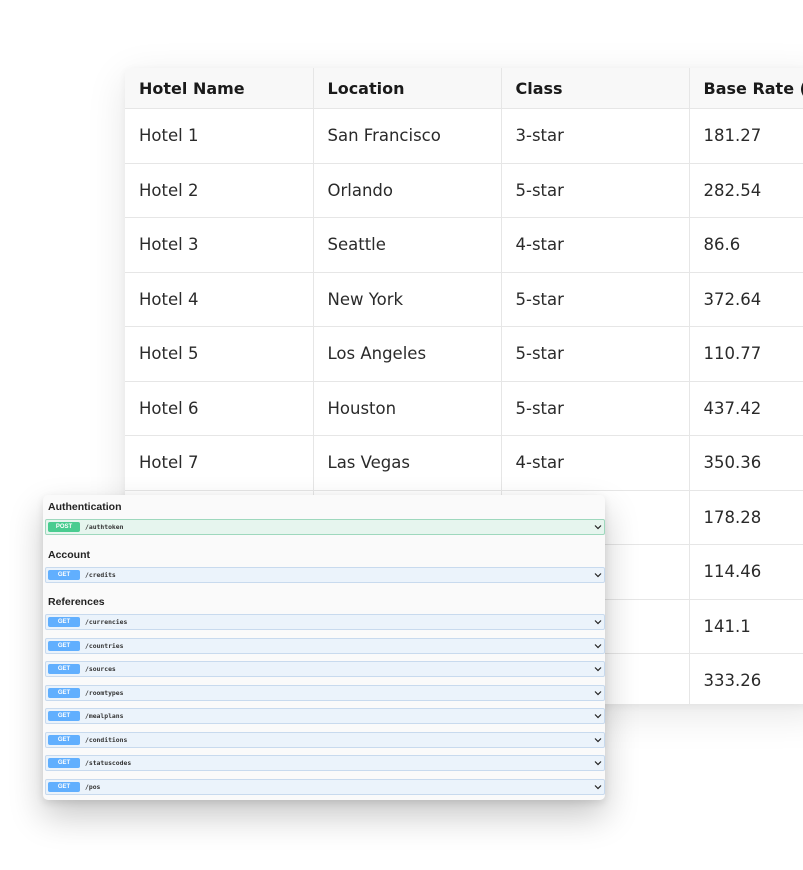  What do you see at coordinates (595, 88) in the screenshot?
I see `column-header-class: Class` at bounding box center [595, 88].